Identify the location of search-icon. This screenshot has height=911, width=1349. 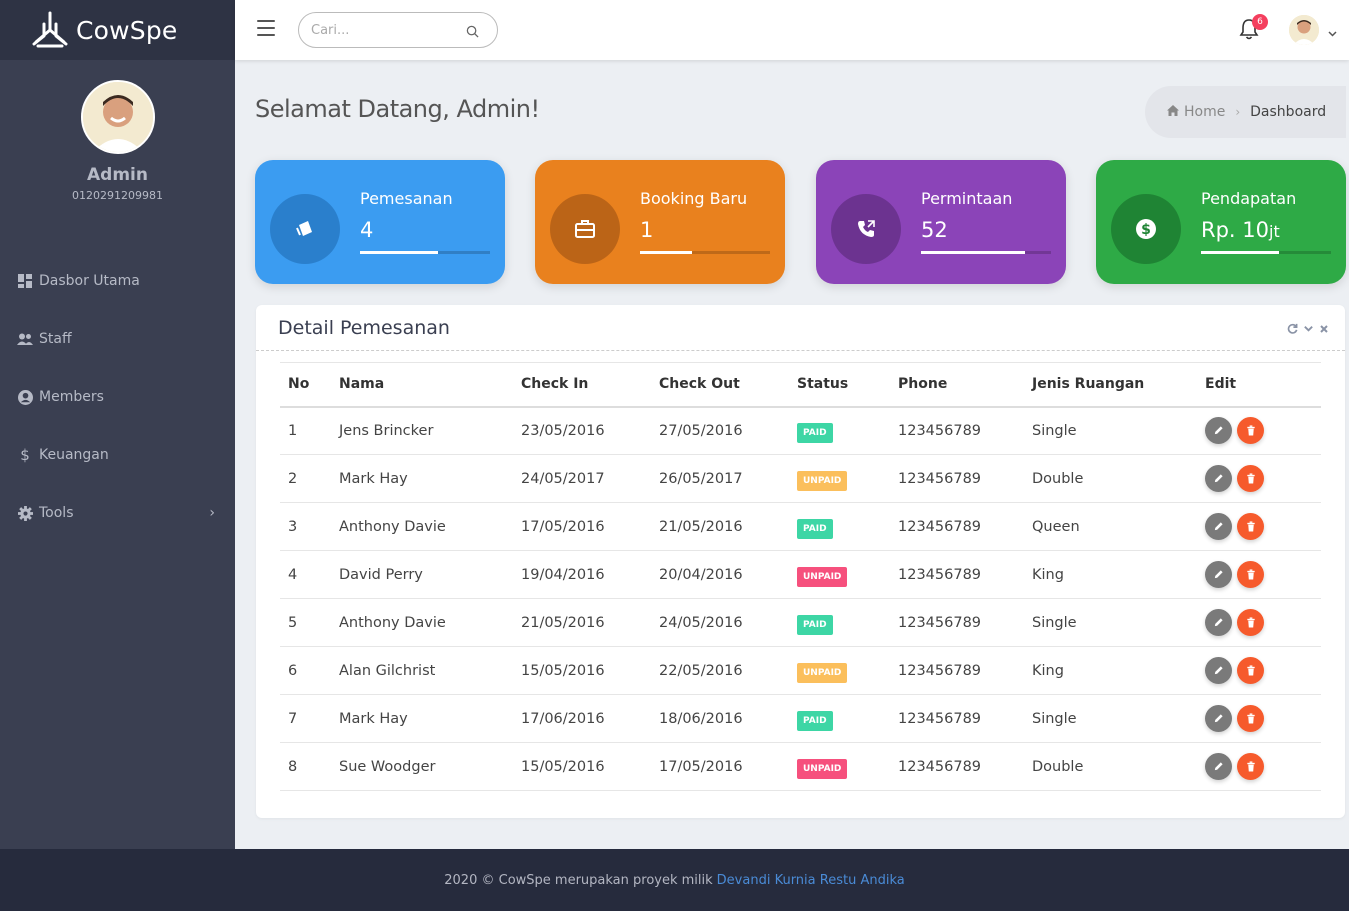
(472, 32).